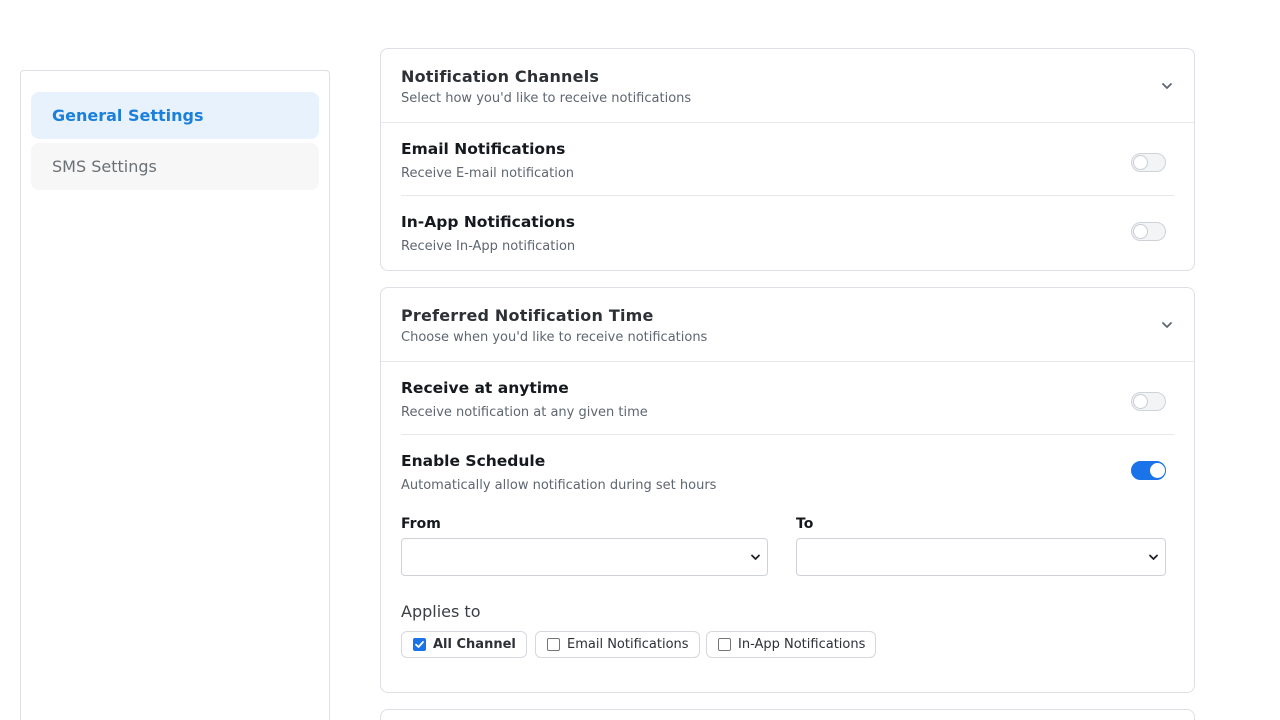 The height and width of the screenshot is (720, 1280). What do you see at coordinates (485, 388) in the screenshot?
I see `row-title: Receive at anytime` at bounding box center [485, 388].